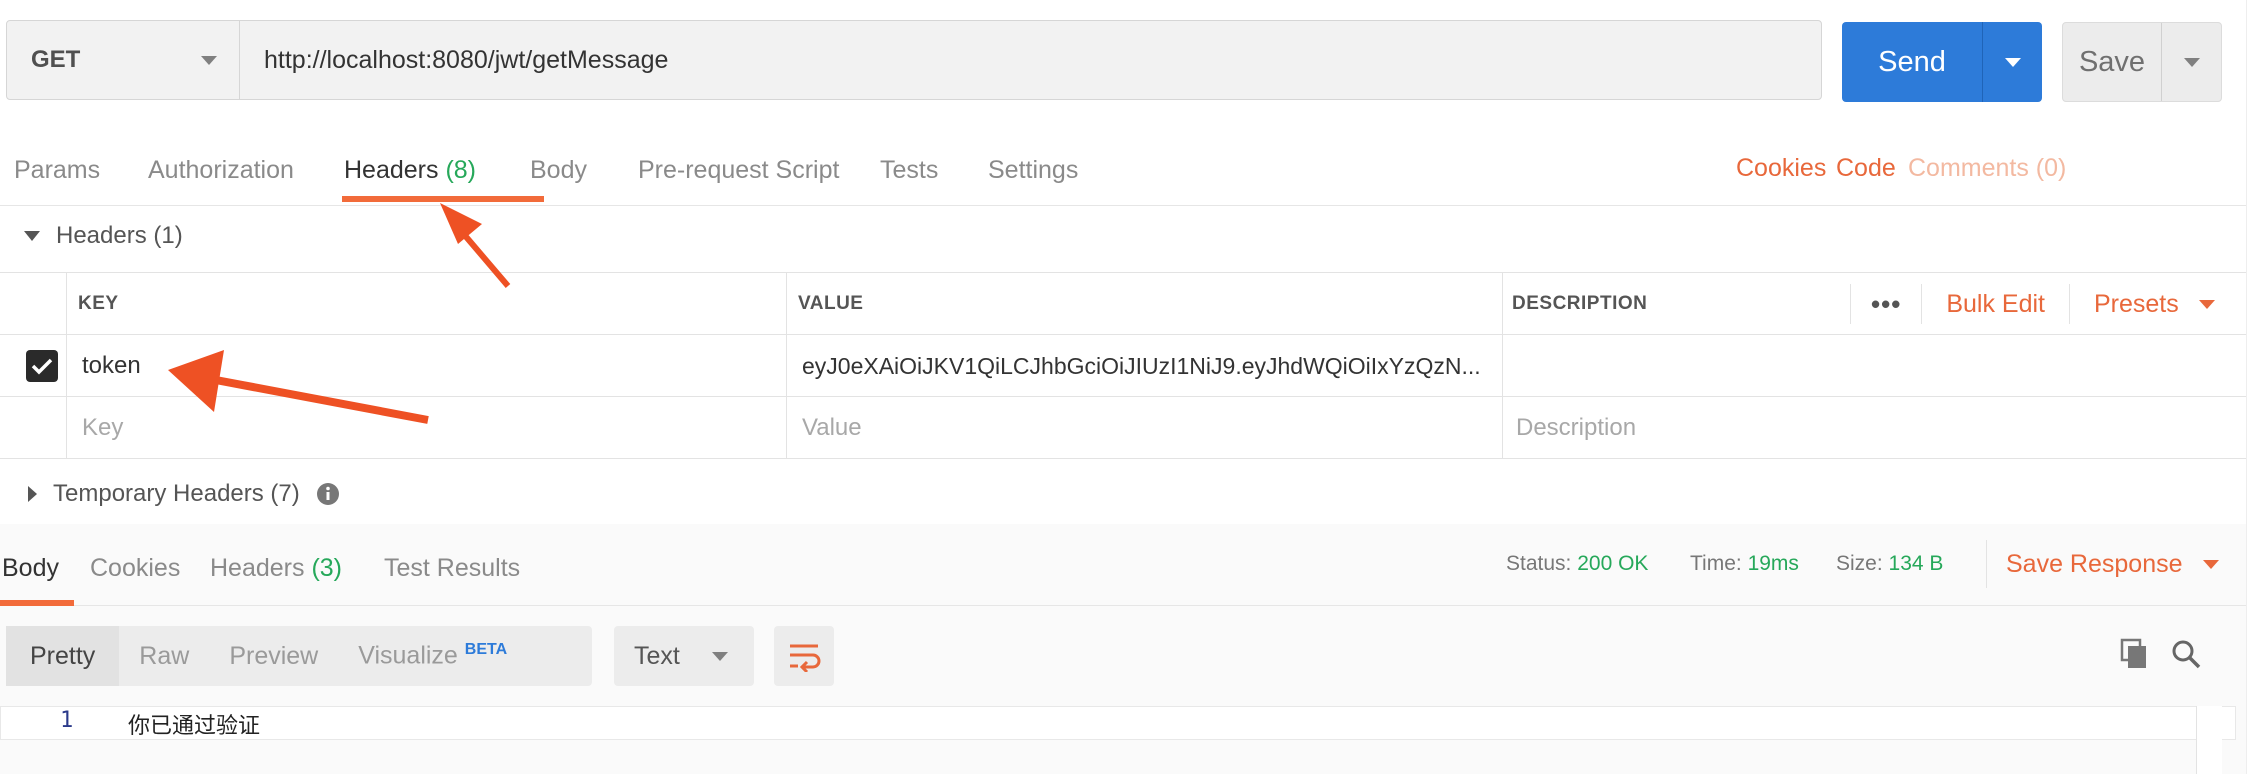  I want to click on tab-headers: Headers (8), so click(410, 168).